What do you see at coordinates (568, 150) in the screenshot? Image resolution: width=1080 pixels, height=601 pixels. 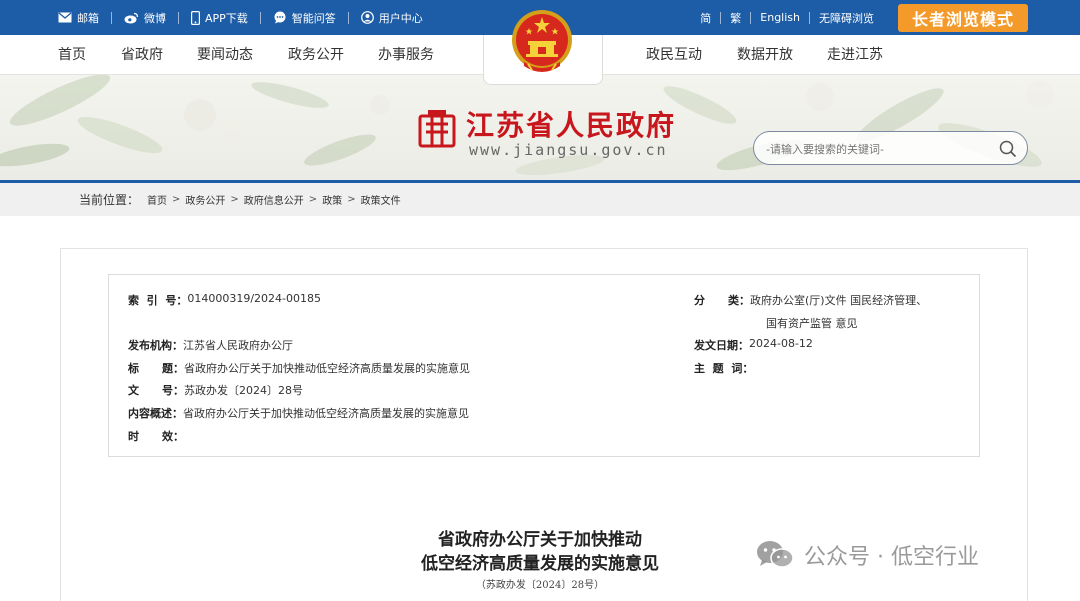 I see `site-url: www.jiangsu.gov.cn` at bounding box center [568, 150].